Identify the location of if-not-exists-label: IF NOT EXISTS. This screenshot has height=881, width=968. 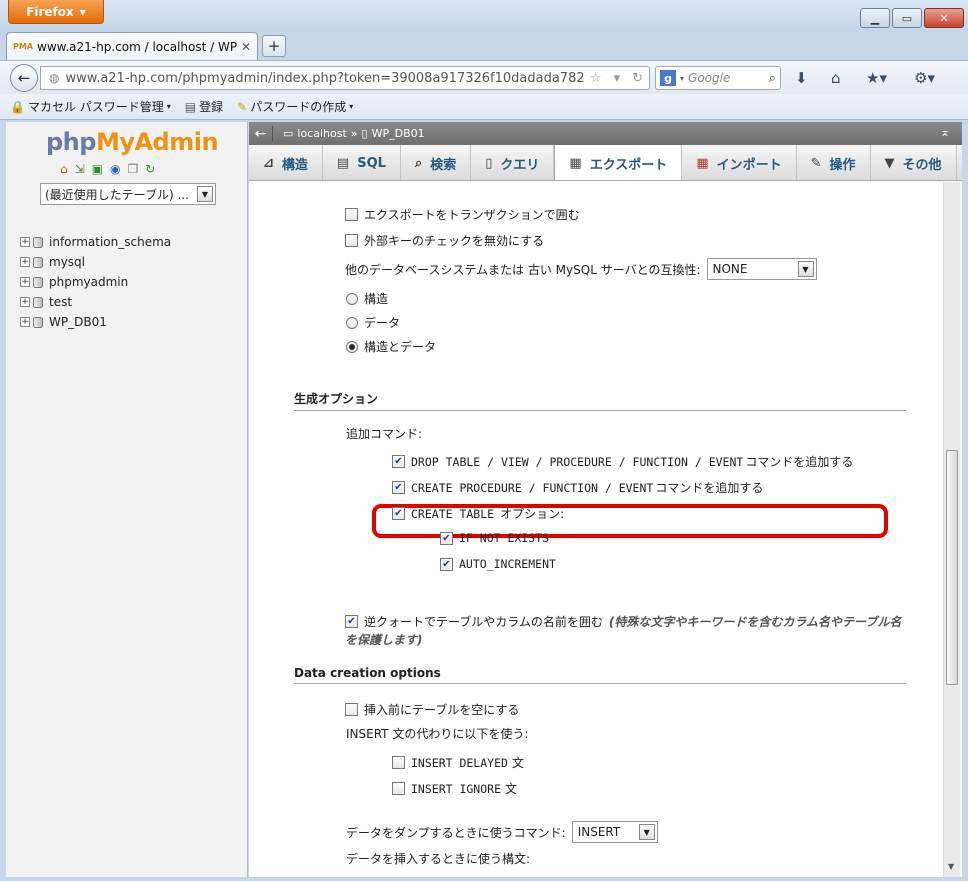
(504, 538).